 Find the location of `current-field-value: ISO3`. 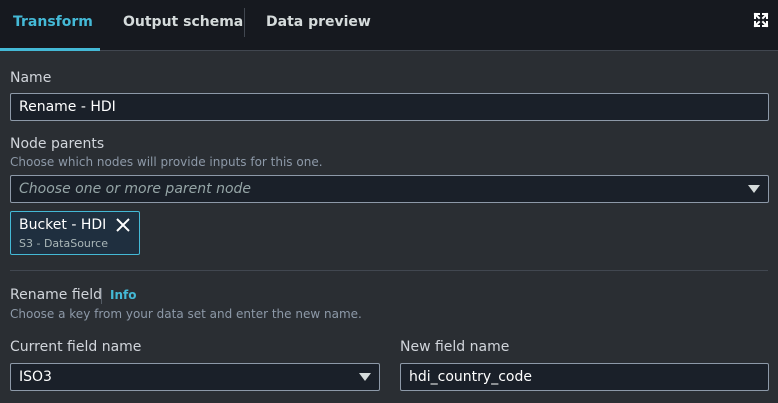

current-field-value: ISO3 is located at coordinates (35, 377).